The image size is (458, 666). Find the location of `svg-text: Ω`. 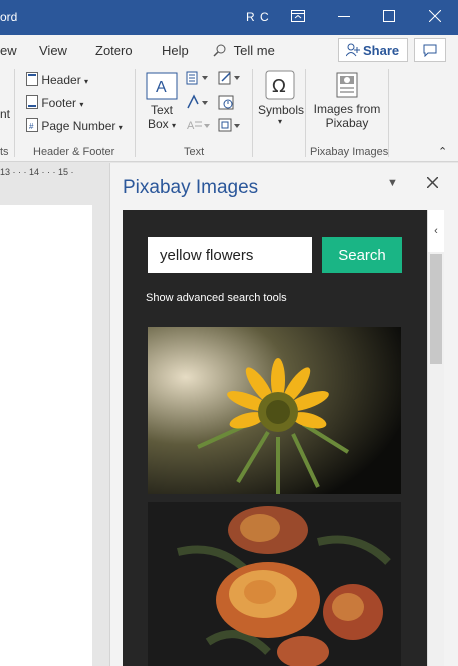

svg-text: Ω is located at coordinates (279, 86).